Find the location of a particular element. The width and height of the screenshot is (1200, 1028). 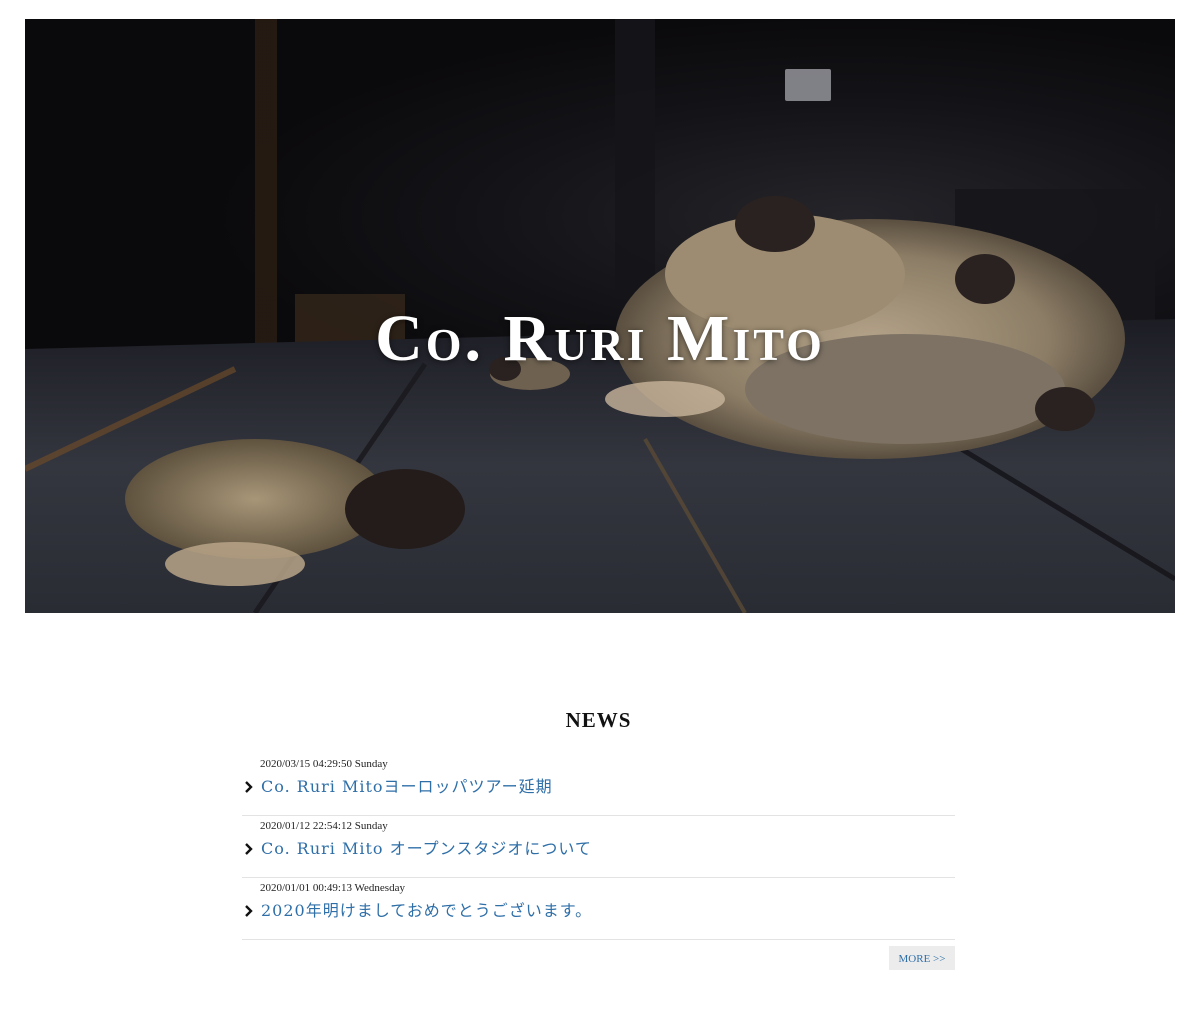

news-date: 2020/03/15 04:29:50 Sunday is located at coordinates (324, 764).